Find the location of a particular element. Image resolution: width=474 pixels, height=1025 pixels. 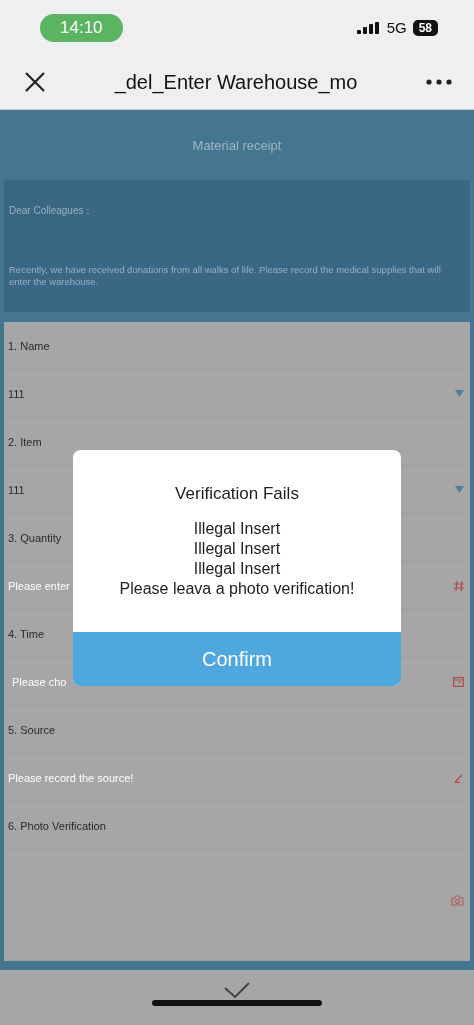

field-label: 1. Name is located at coordinates (29, 345).